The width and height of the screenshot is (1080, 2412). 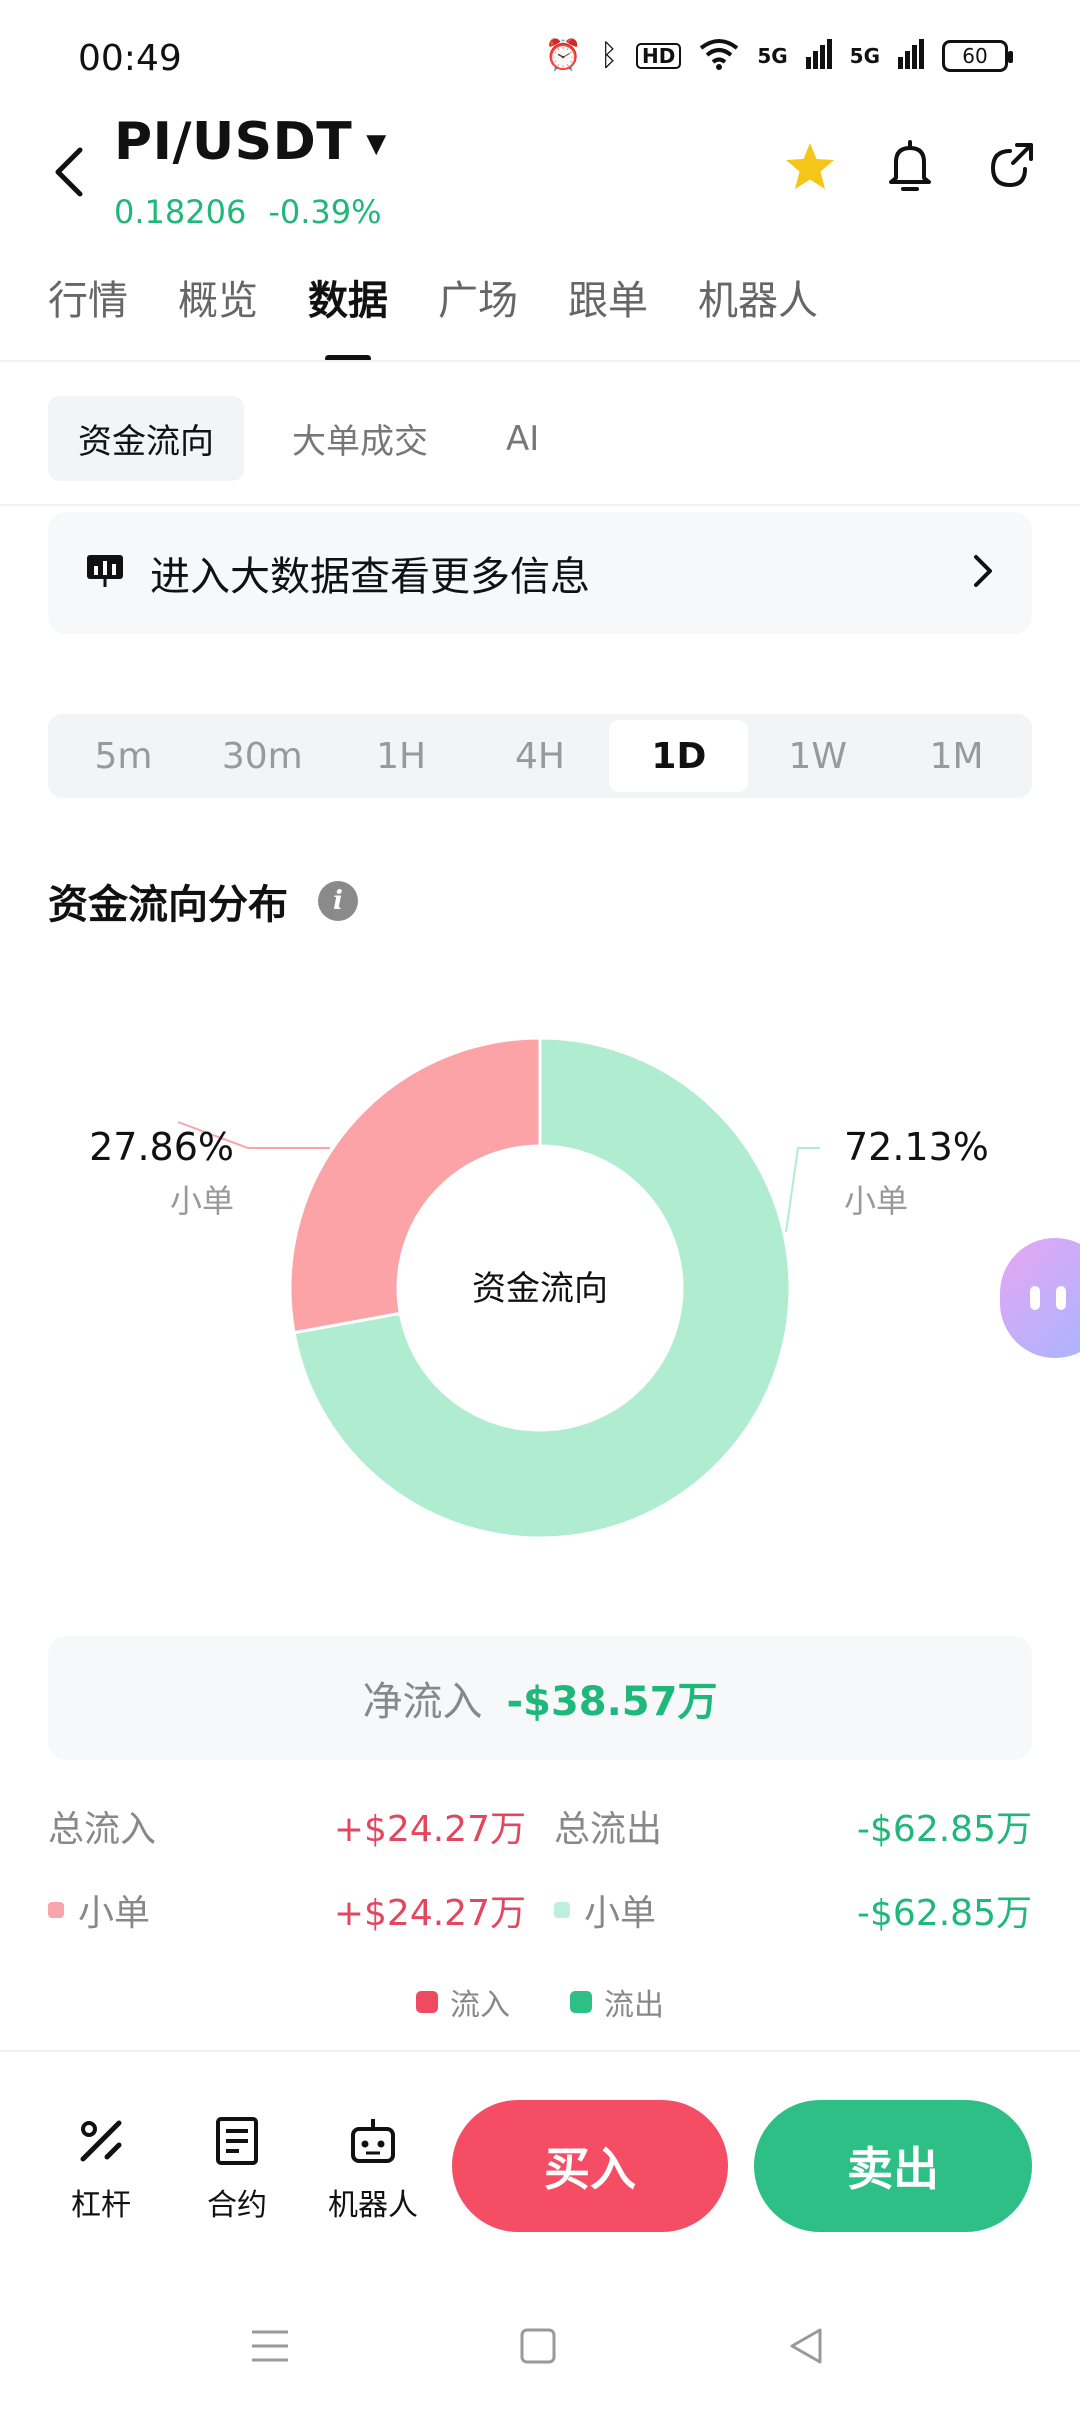 I want to click on leader-line-right, so click(x=802, y=1190).